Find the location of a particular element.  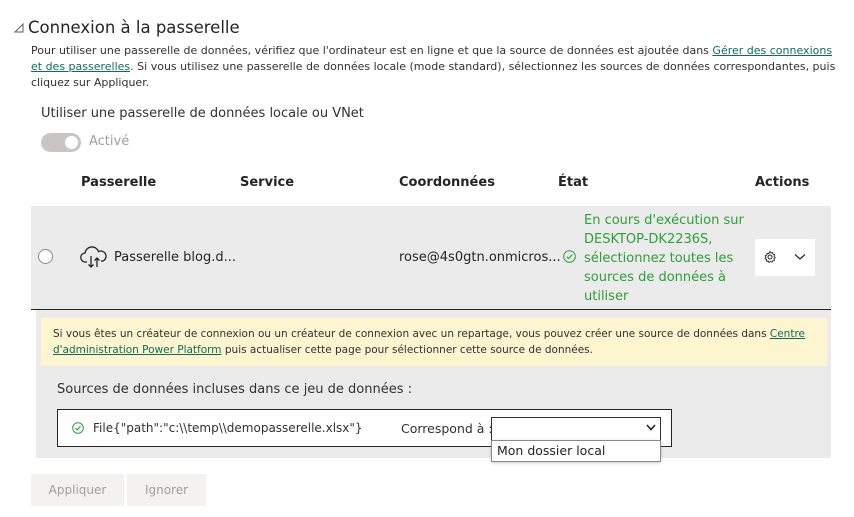

ignore-button: Ignorer is located at coordinates (166, 490).